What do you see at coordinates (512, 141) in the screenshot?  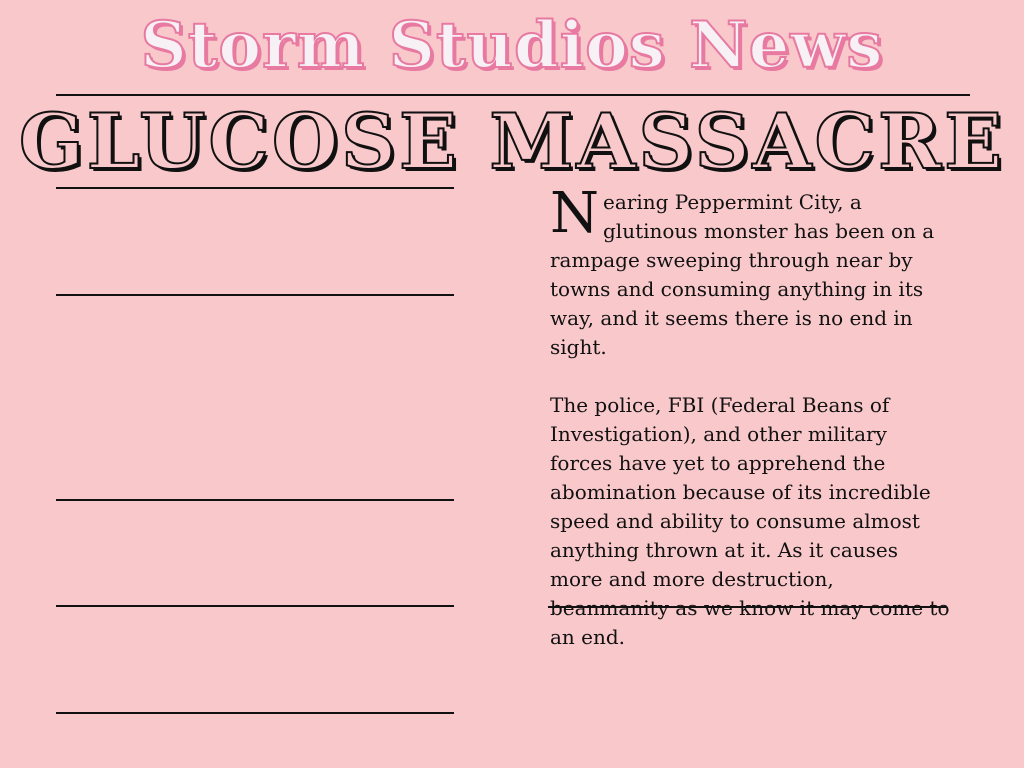 I see `headline: GLUCOSE MASSACRE` at bounding box center [512, 141].